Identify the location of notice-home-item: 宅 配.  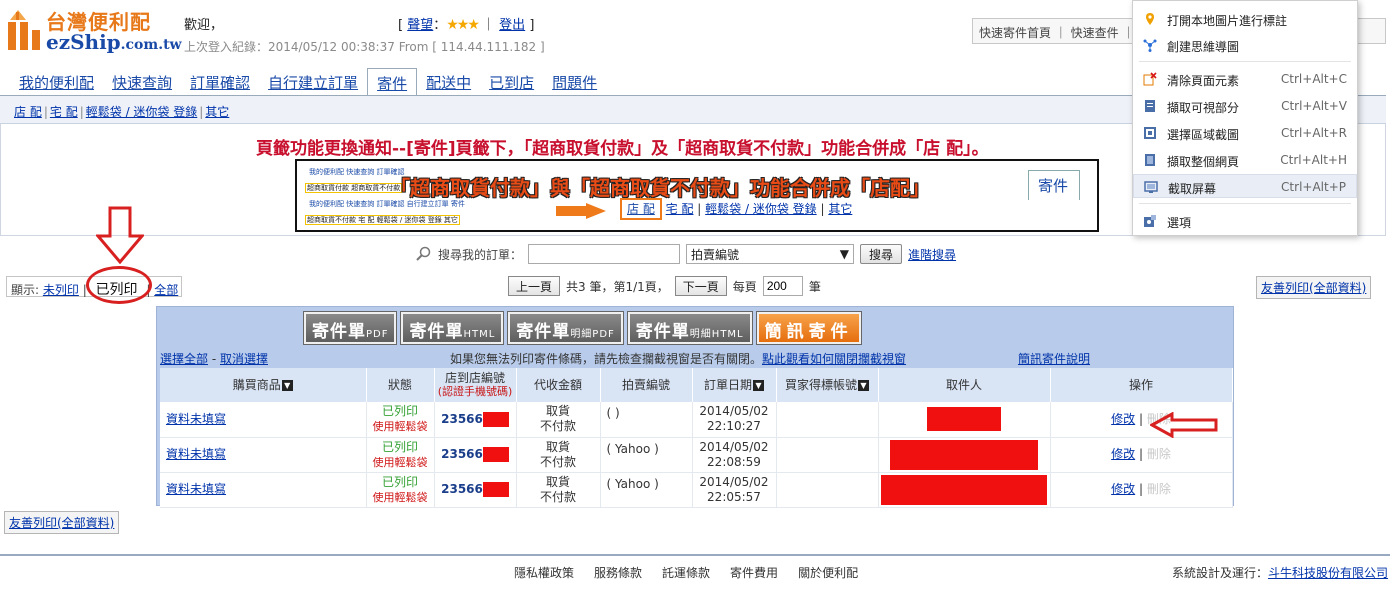
(679, 209).